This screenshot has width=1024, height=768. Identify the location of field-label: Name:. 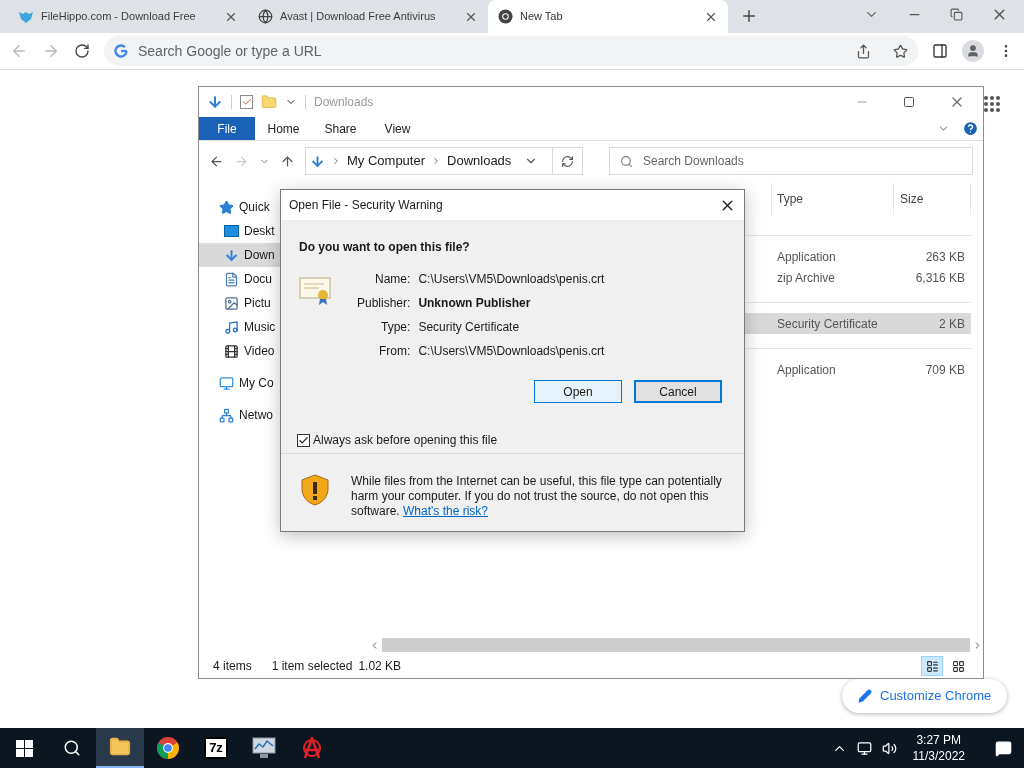
(392, 279).